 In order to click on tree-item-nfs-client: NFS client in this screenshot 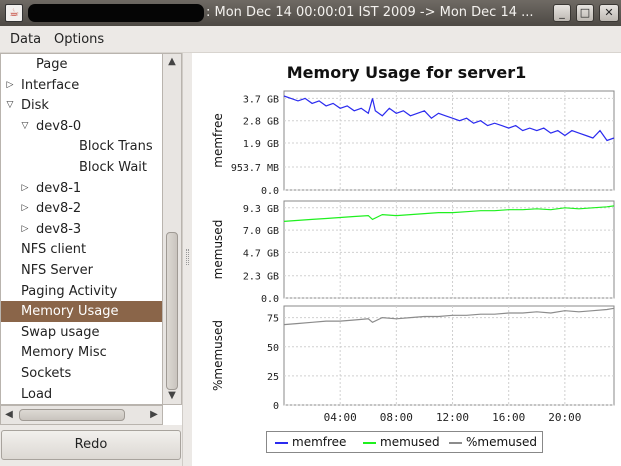, I will do `click(81, 249)`.